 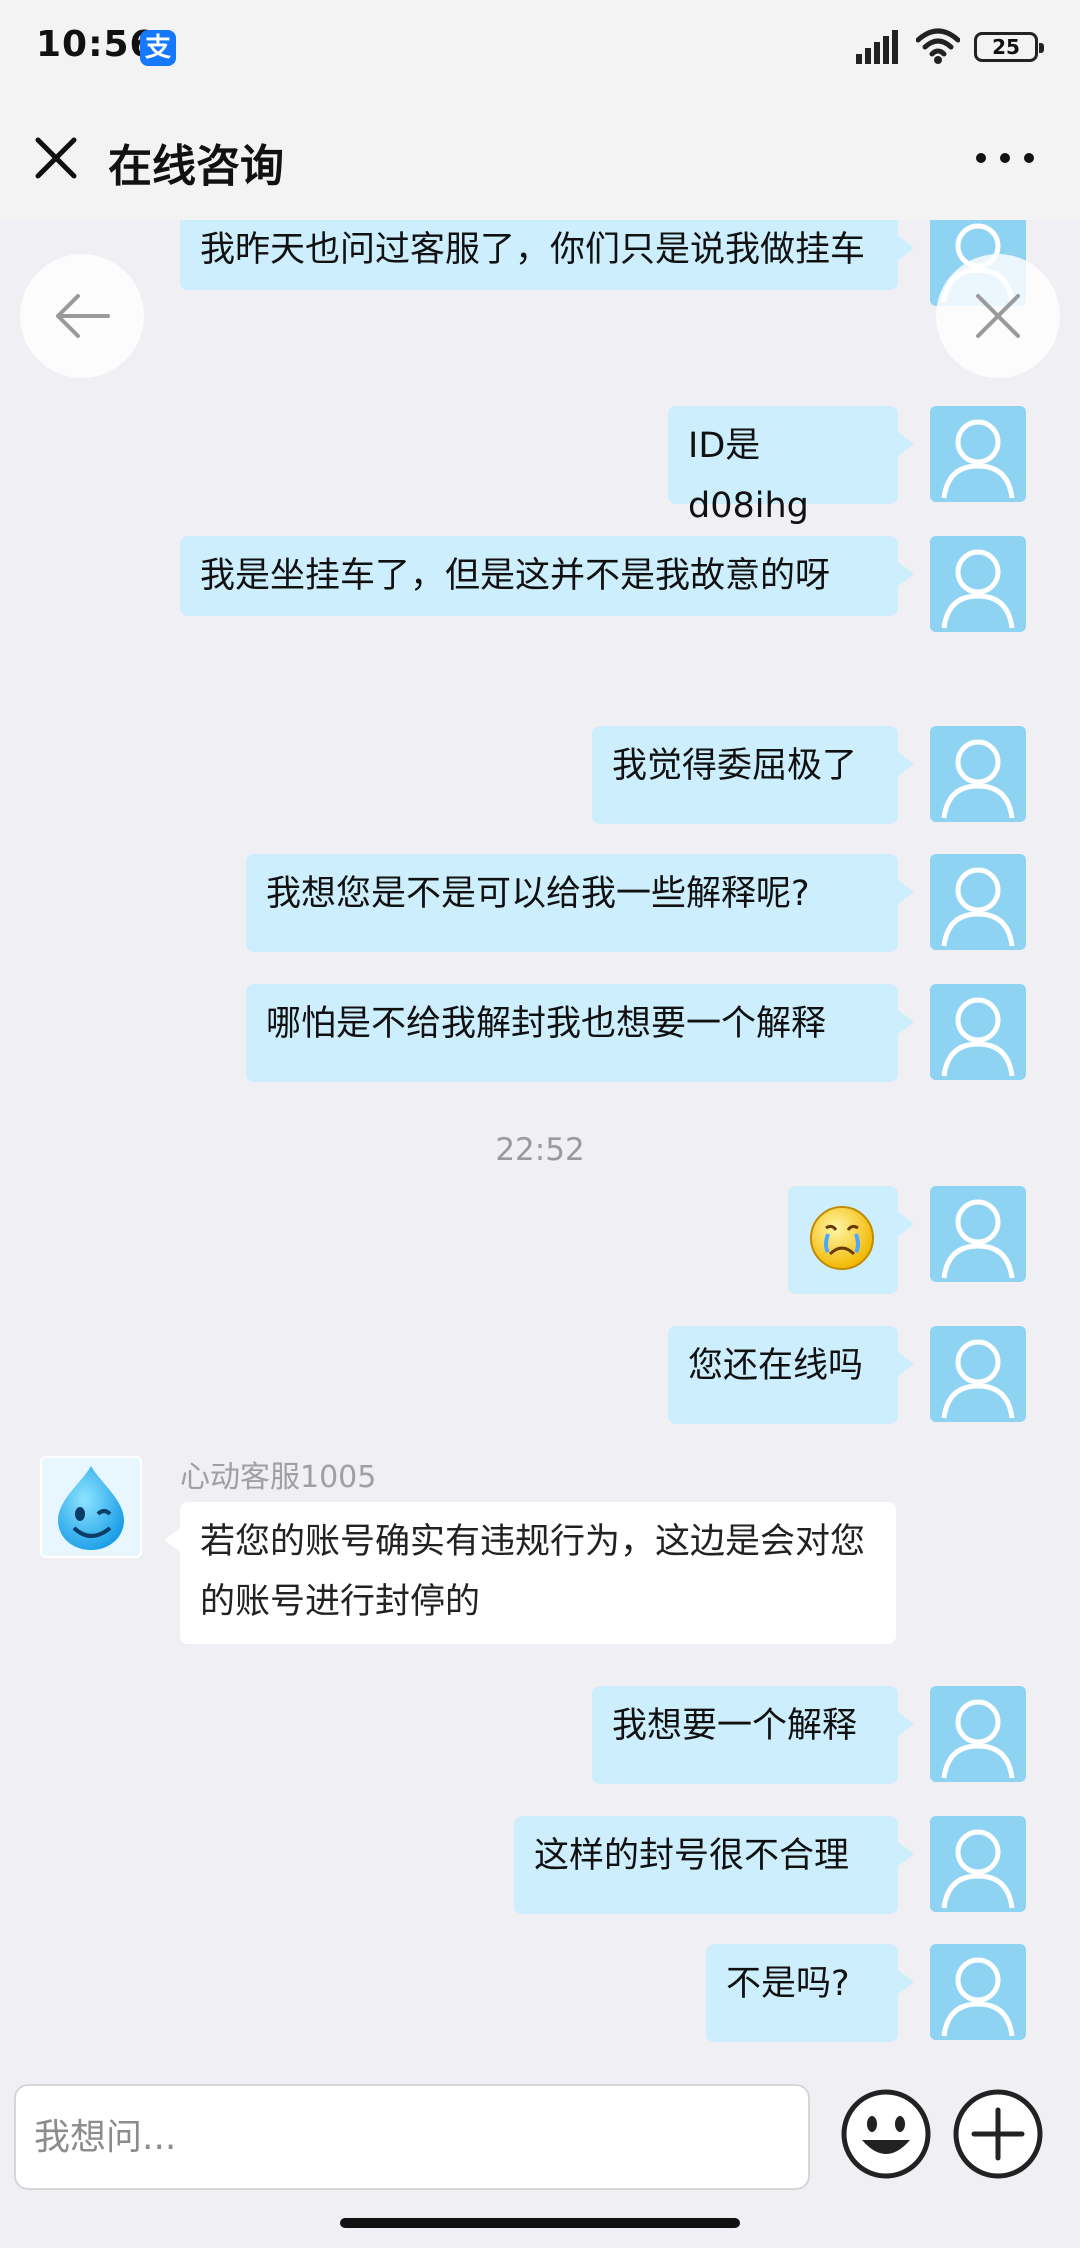 What do you see at coordinates (810, 1993) in the screenshot?
I see `user-message: 不是吗?` at bounding box center [810, 1993].